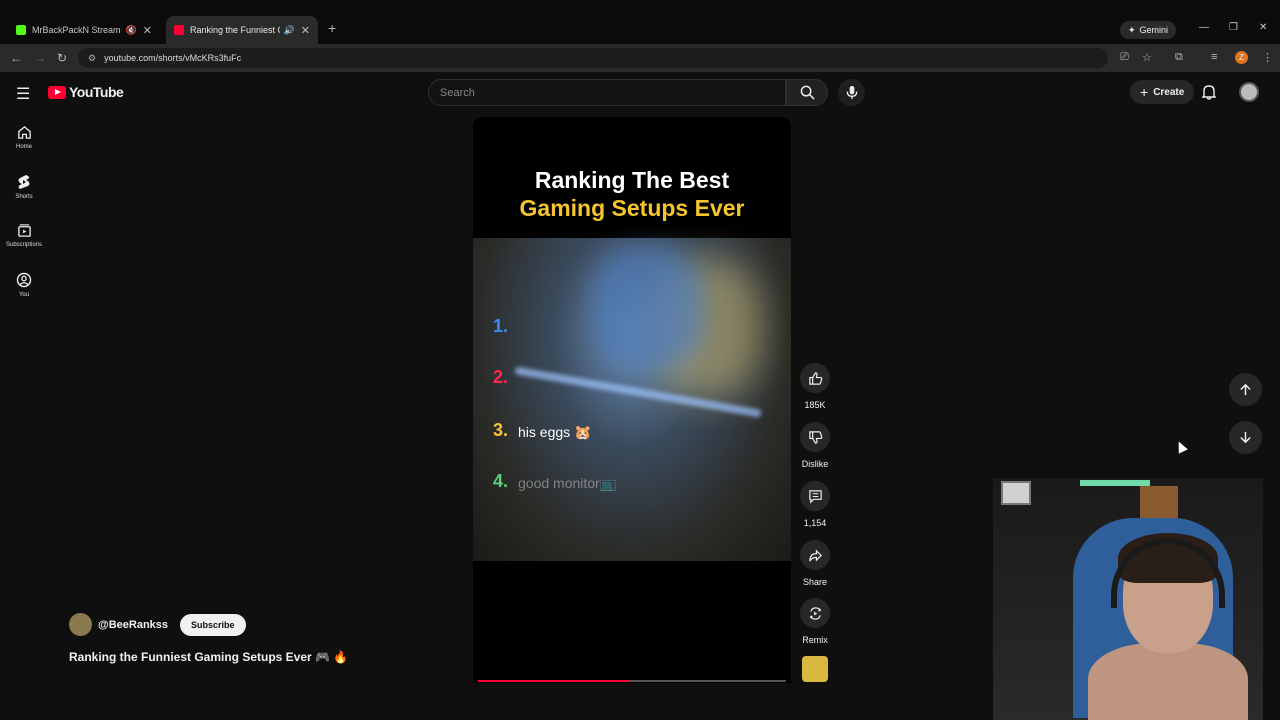  I want to click on restore-window-button: ❐, so click(1233, 27).